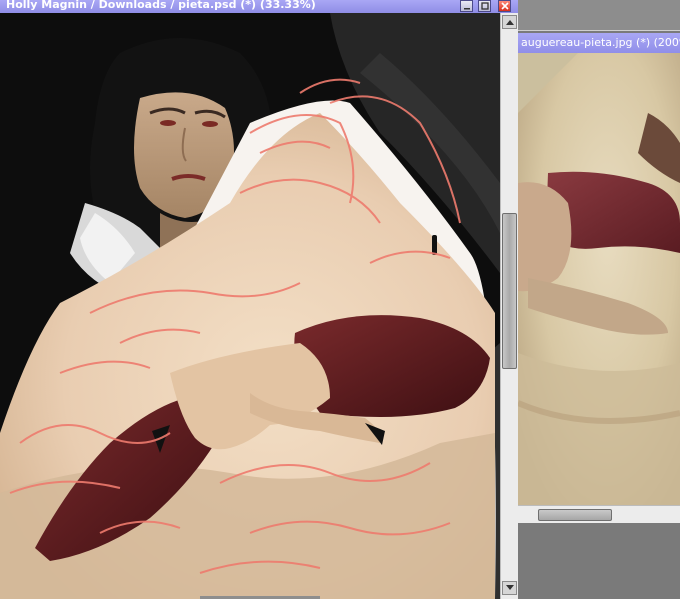  I want to click on scroll-down-button, so click(509, 588).